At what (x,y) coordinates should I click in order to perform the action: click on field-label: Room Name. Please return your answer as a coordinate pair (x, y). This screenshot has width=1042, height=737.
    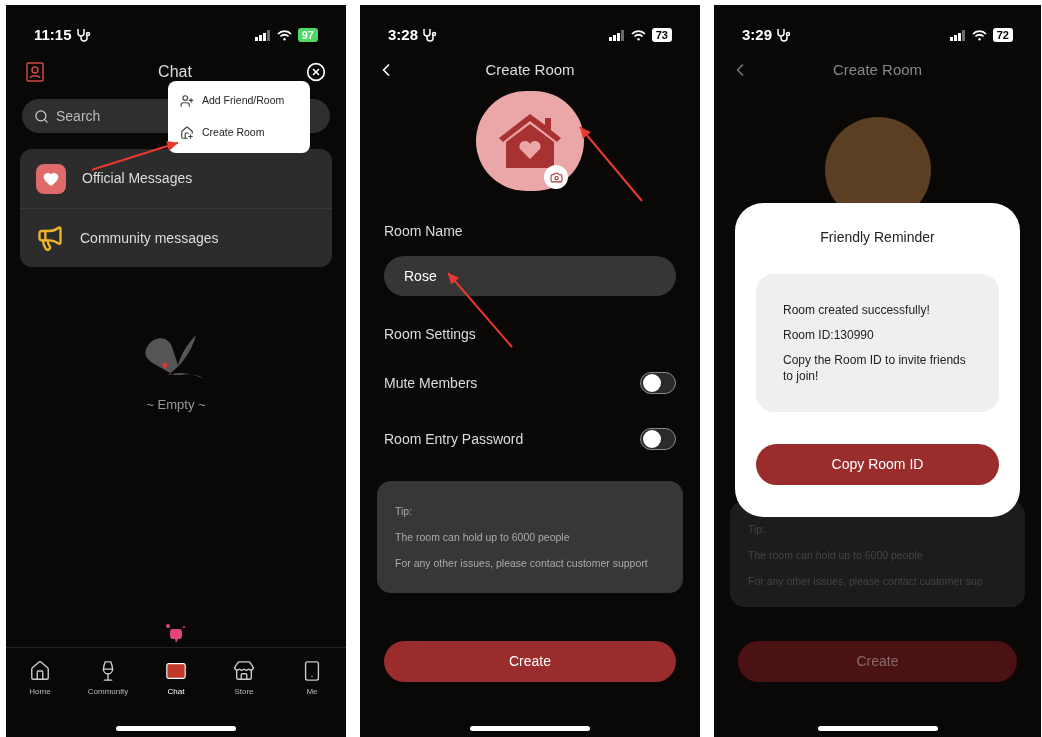
    Looking at the image, I should click on (424, 231).